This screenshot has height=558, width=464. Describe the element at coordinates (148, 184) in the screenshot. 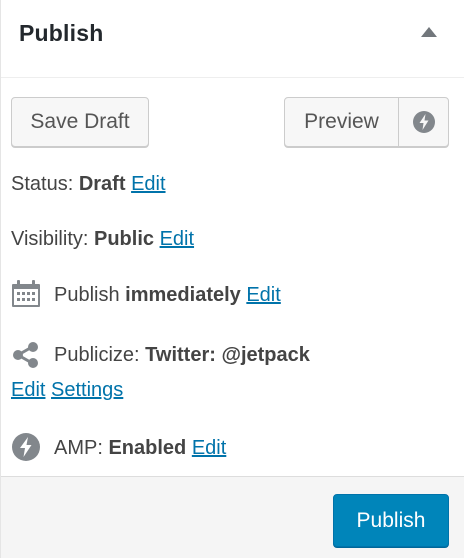

I see `status-edit-link: Edit` at that location.